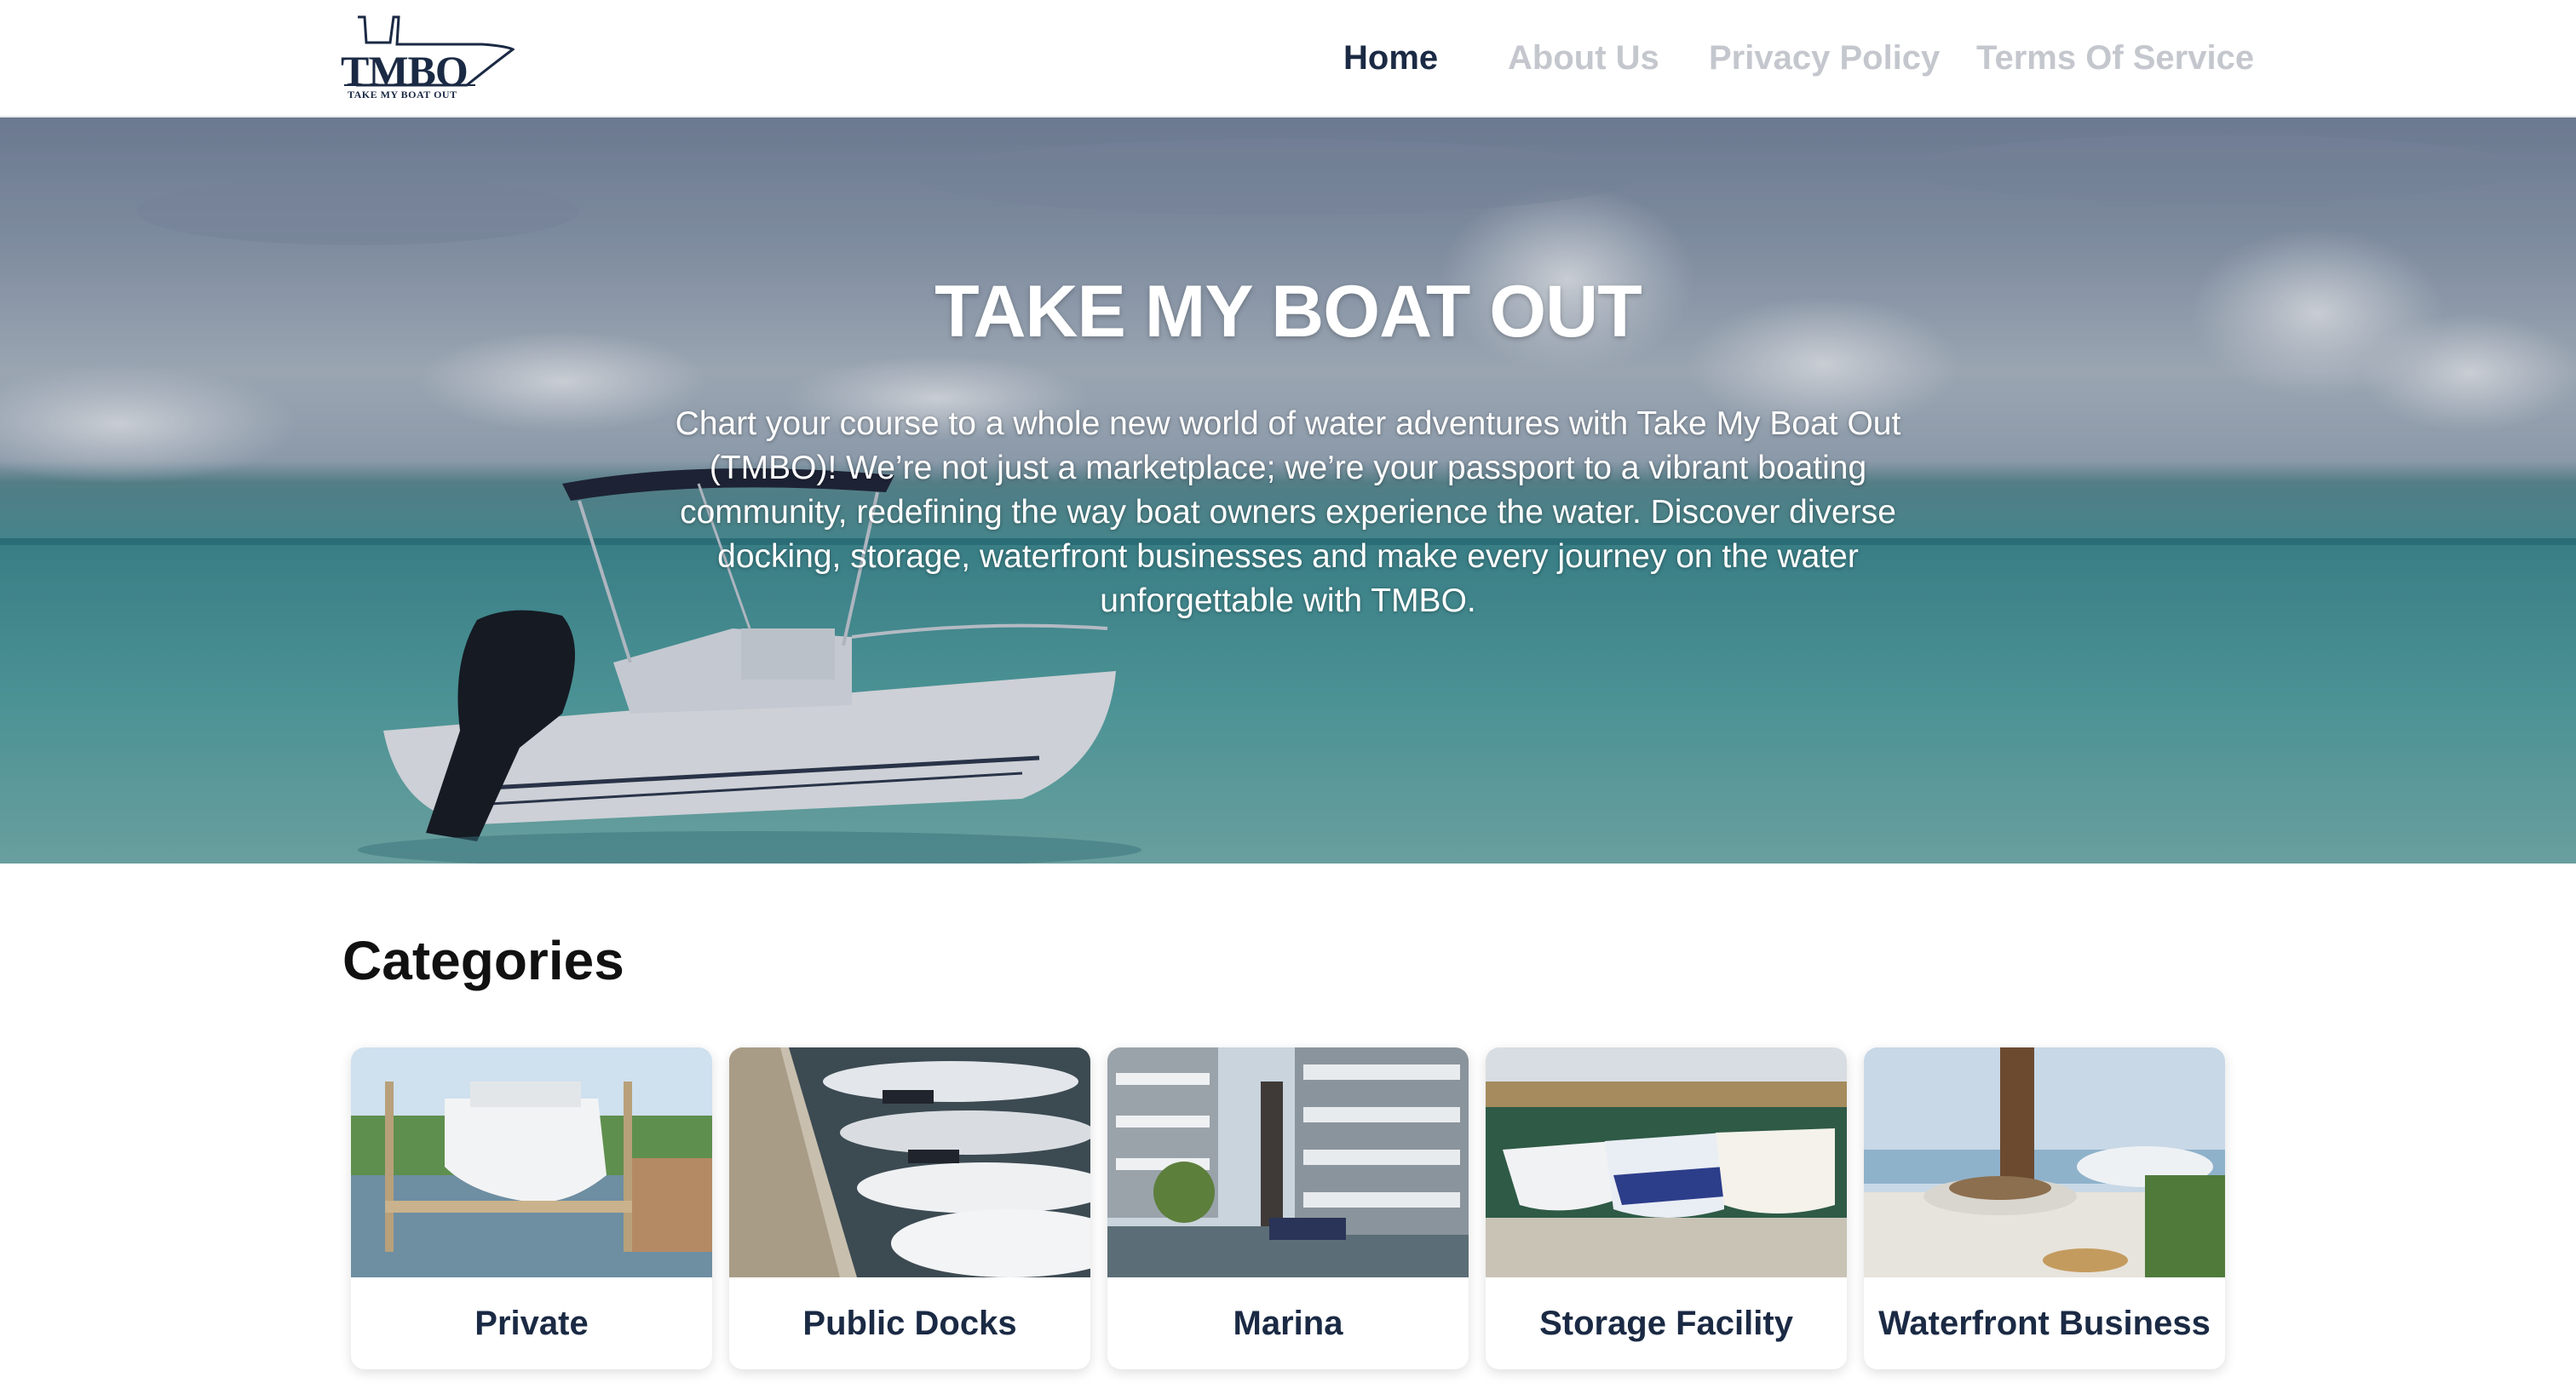 The width and height of the screenshot is (2576, 1400). I want to click on category-card-waterfront-business: Waterfront Business, so click(2045, 1208).